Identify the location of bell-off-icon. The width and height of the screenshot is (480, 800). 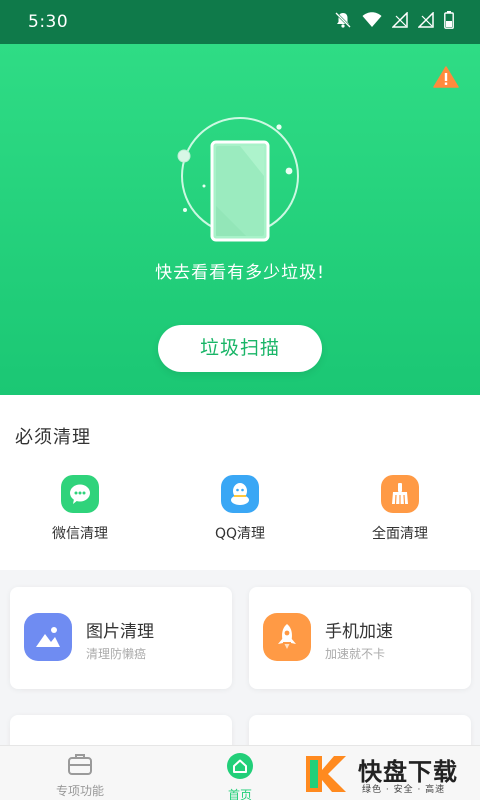
(343, 20).